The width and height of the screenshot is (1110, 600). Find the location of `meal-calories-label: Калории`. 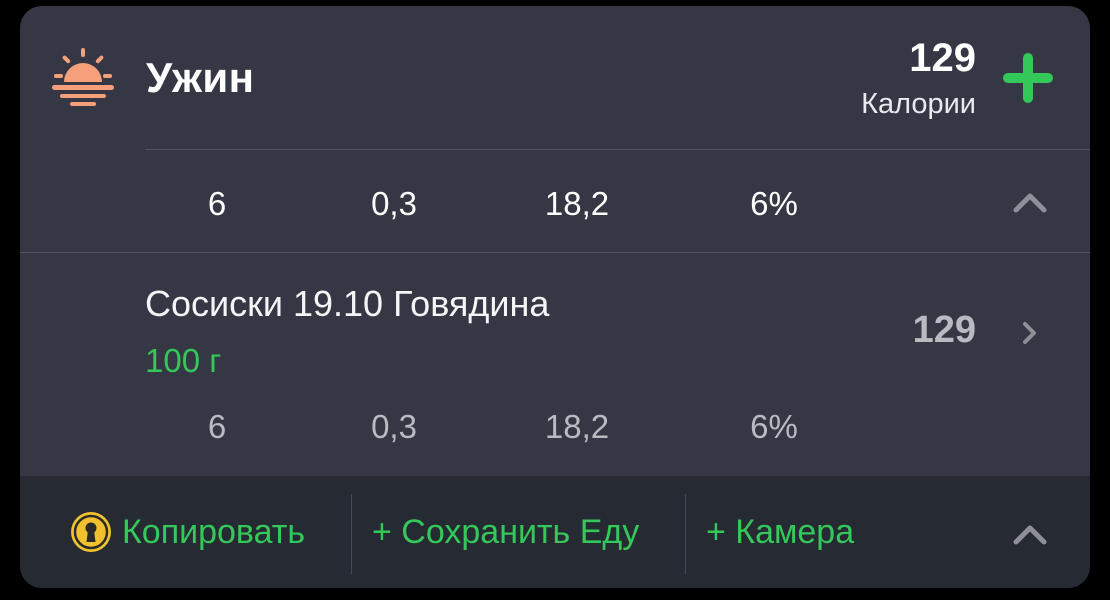

meal-calories-label: Калории is located at coordinates (918, 104).